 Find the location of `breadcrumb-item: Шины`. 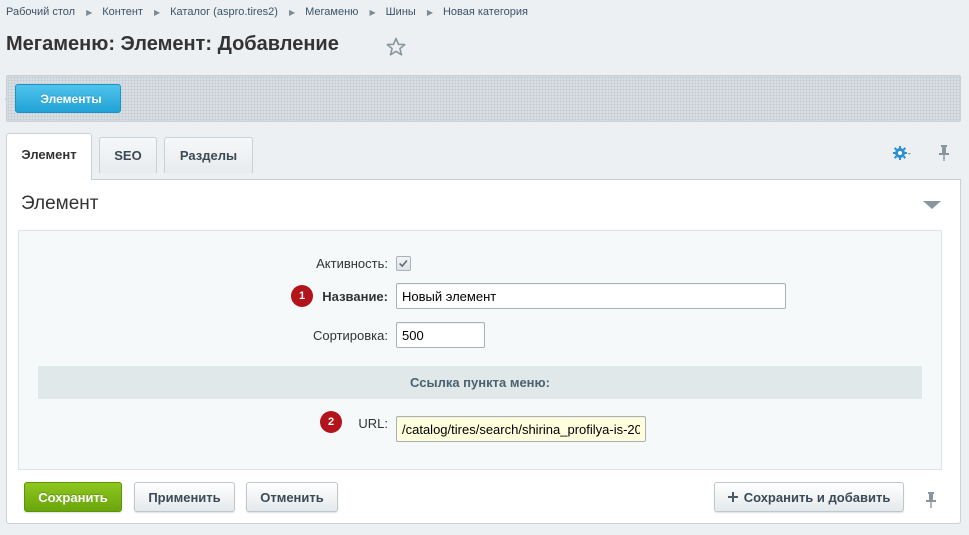

breadcrumb-item: Шины is located at coordinates (401, 12).